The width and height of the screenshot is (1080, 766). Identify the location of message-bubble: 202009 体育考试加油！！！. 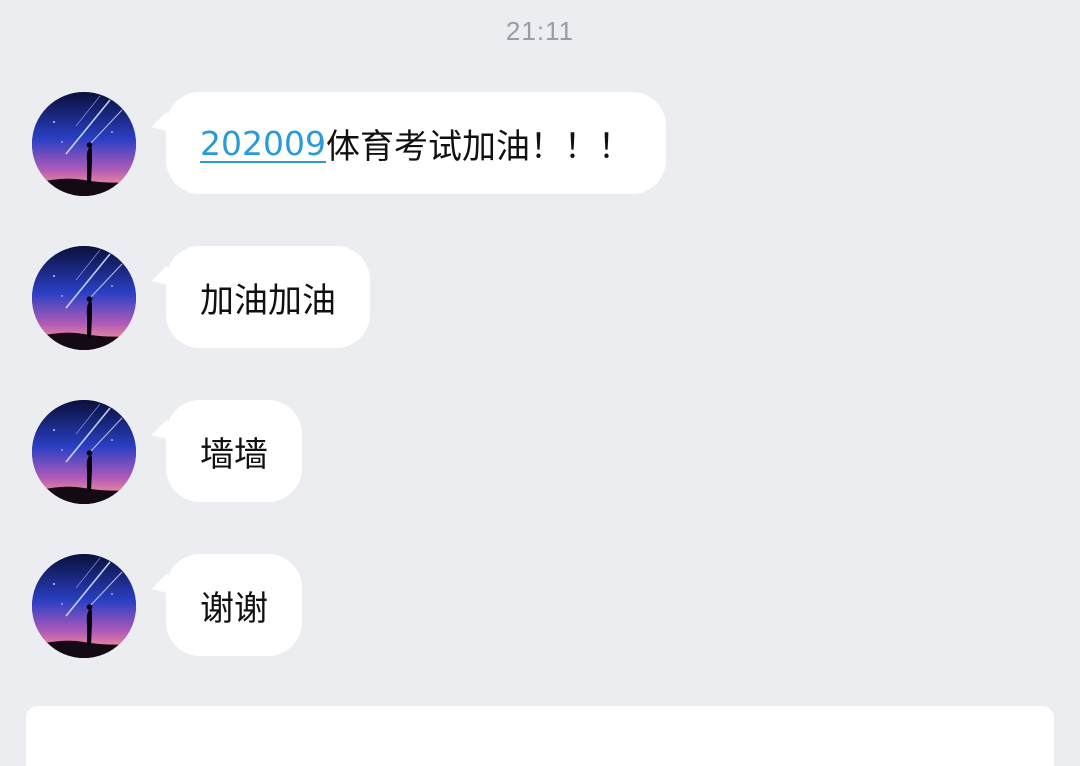
(416, 143).